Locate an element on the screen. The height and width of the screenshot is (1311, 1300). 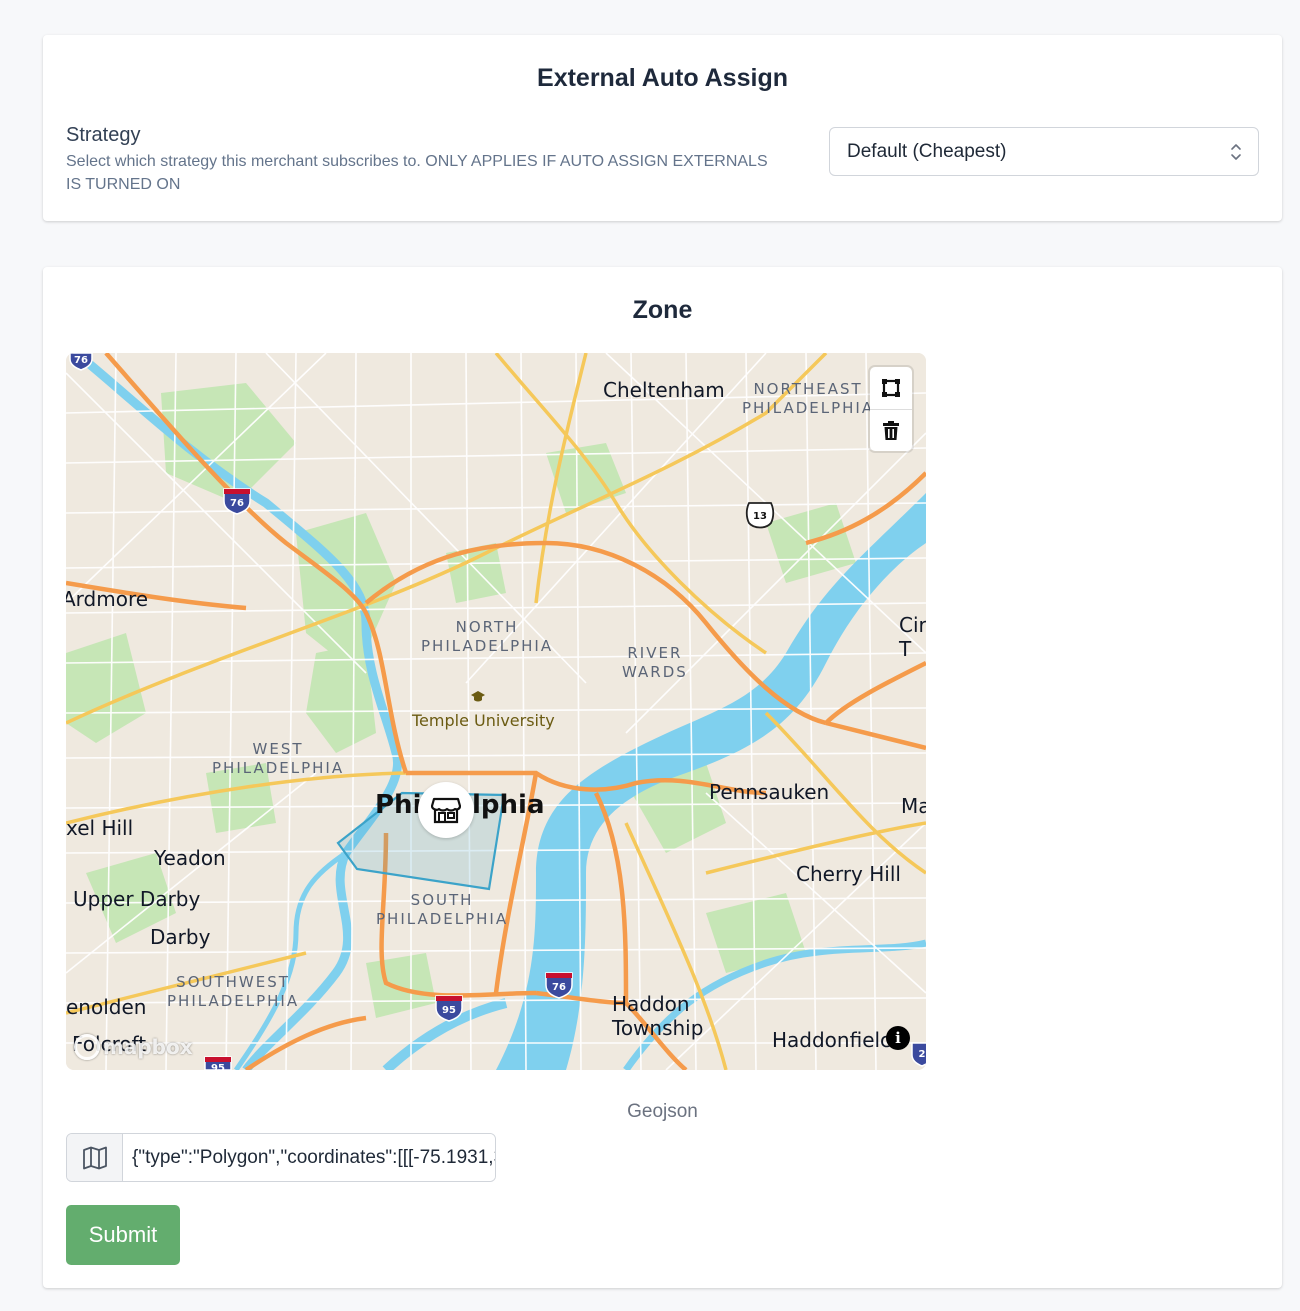
map-draw-controls is located at coordinates (891, 409).